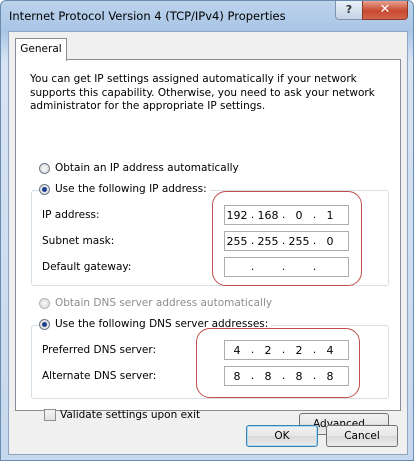  I want to click on help-button: ?, so click(349, 10).